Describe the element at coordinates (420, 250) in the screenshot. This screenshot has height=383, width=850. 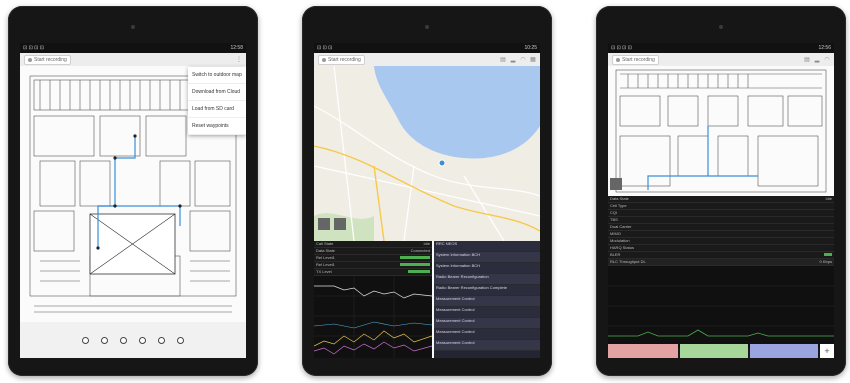
I see `info-value: Connected` at that location.